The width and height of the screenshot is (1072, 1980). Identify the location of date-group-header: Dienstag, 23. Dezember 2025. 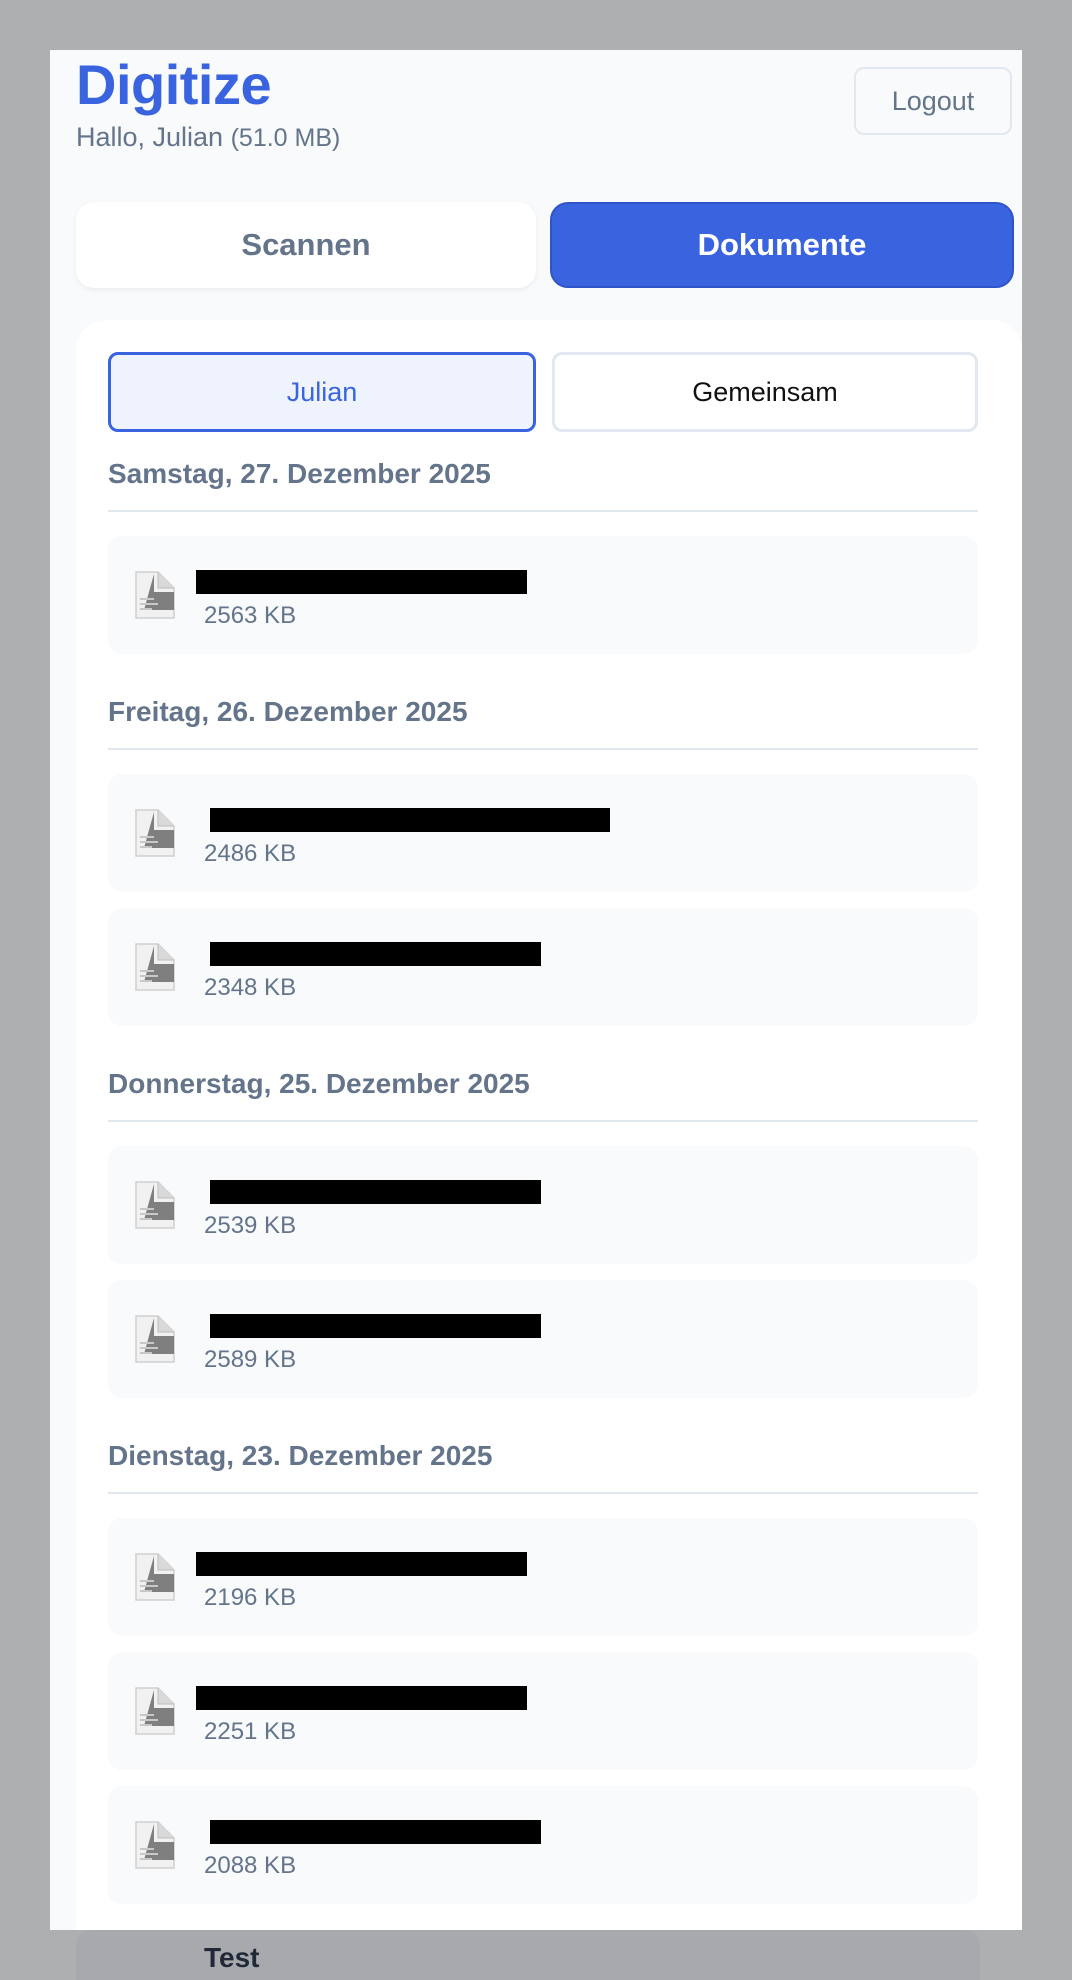
(543, 1467).